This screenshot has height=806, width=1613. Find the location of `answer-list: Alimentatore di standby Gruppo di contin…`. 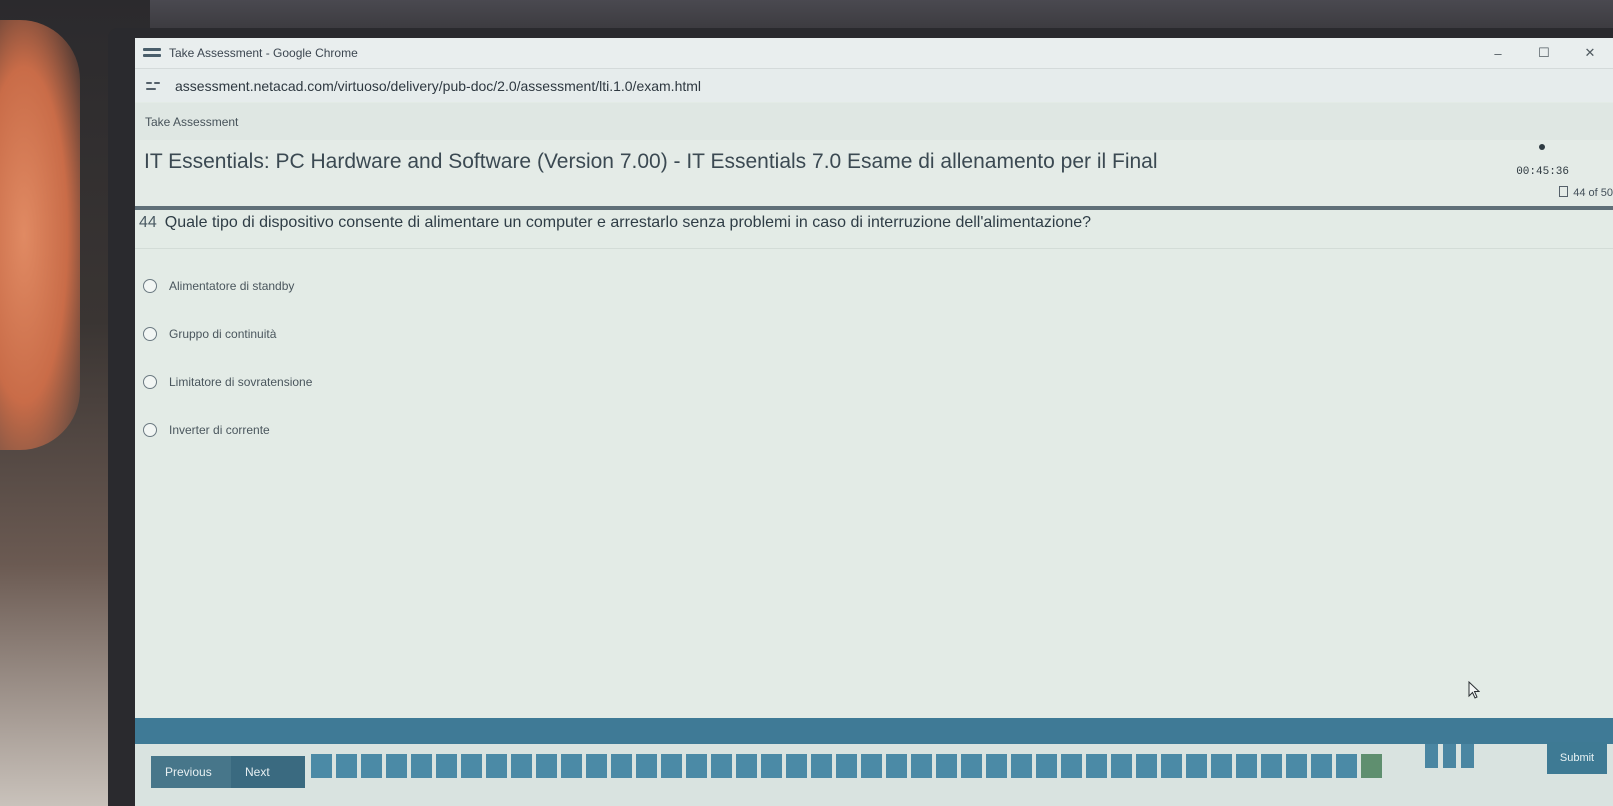

answer-list: Alimentatore di standby Gruppo di contin… is located at coordinates (227, 358).